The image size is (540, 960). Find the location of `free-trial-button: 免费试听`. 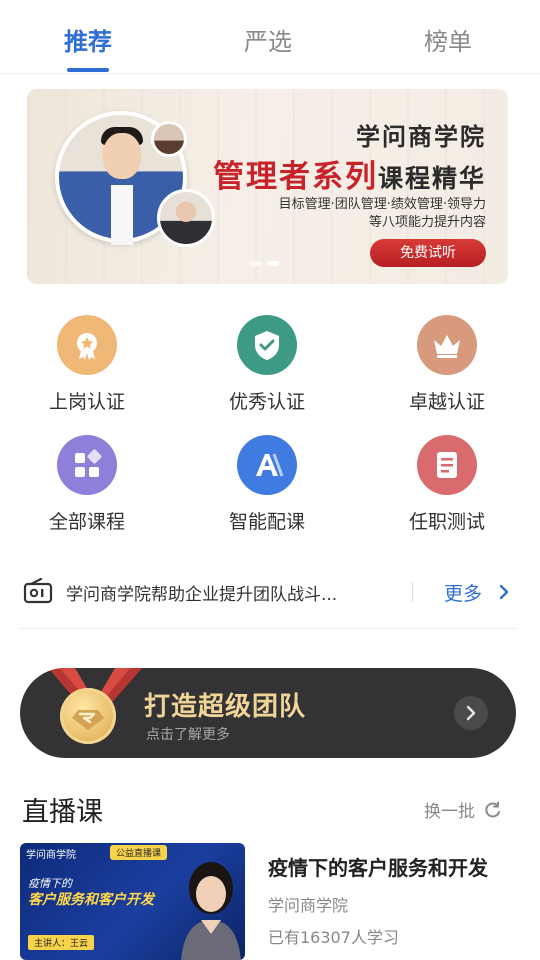

free-trial-button: 免费试听 is located at coordinates (428, 253).